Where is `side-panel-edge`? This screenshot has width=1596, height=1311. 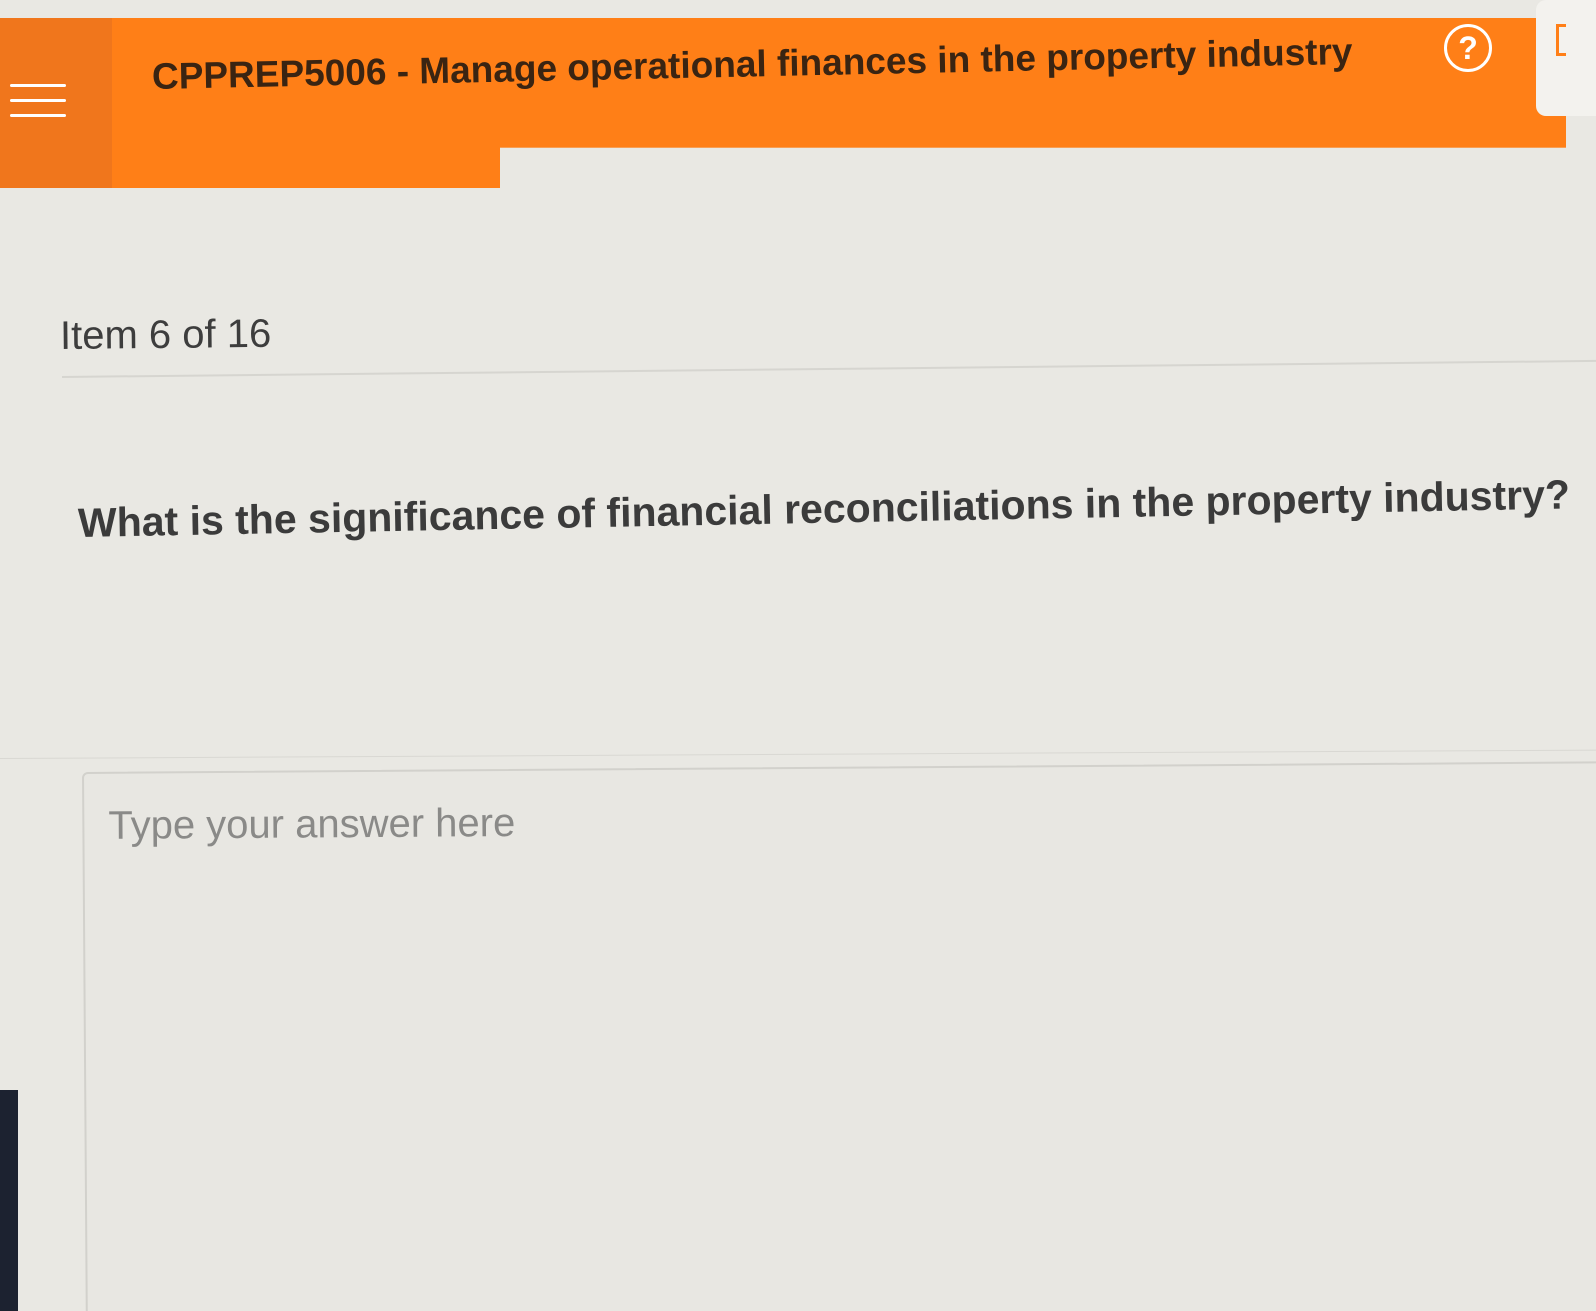
side-panel-edge is located at coordinates (1566, 58).